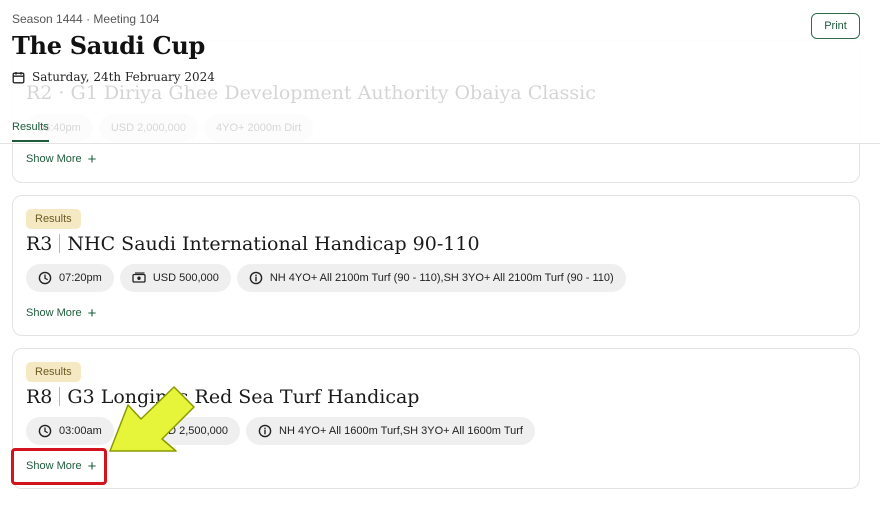 This screenshot has width=880, height=505. I want to click on race-prize: USD 2,000,000, so click(148, 128).